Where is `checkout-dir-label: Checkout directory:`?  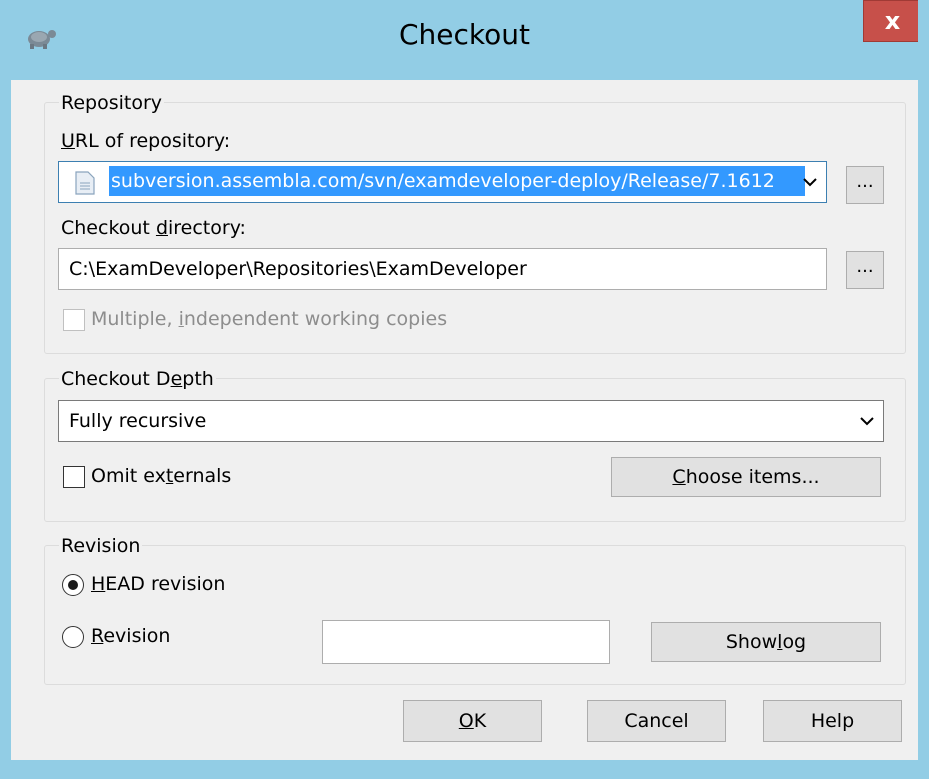 checkout-dir-label: Checkout directory: is located at coordinates (153, 228).